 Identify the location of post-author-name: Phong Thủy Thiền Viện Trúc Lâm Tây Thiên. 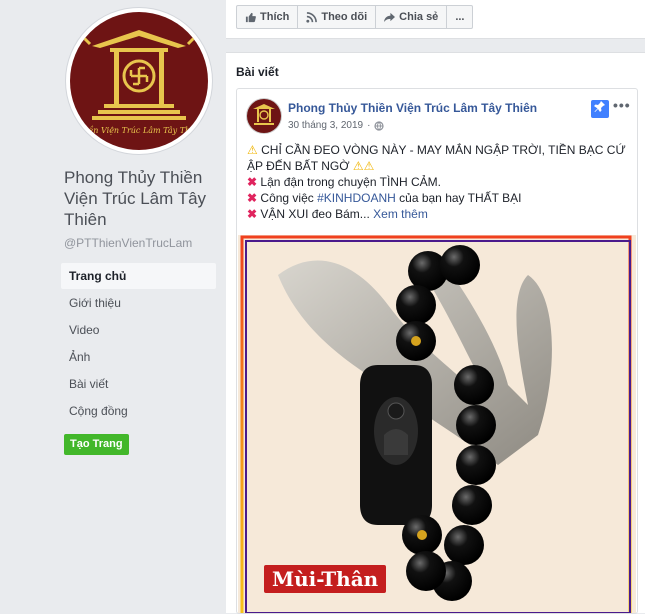
(412, 108).